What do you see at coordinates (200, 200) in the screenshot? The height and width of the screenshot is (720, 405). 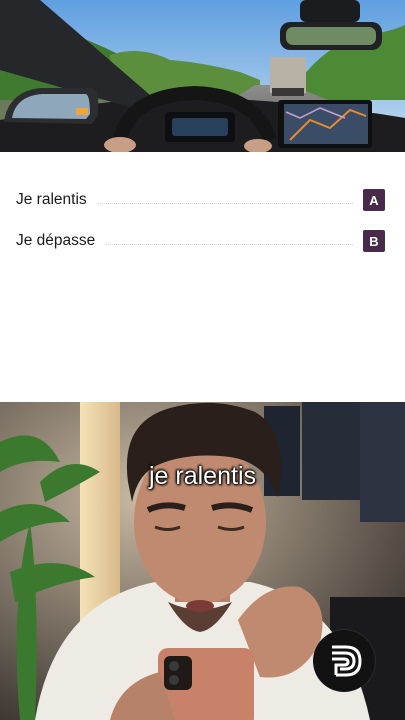 I see `answer-option-a: Je ralentis A` at bounding box center [200, 200].